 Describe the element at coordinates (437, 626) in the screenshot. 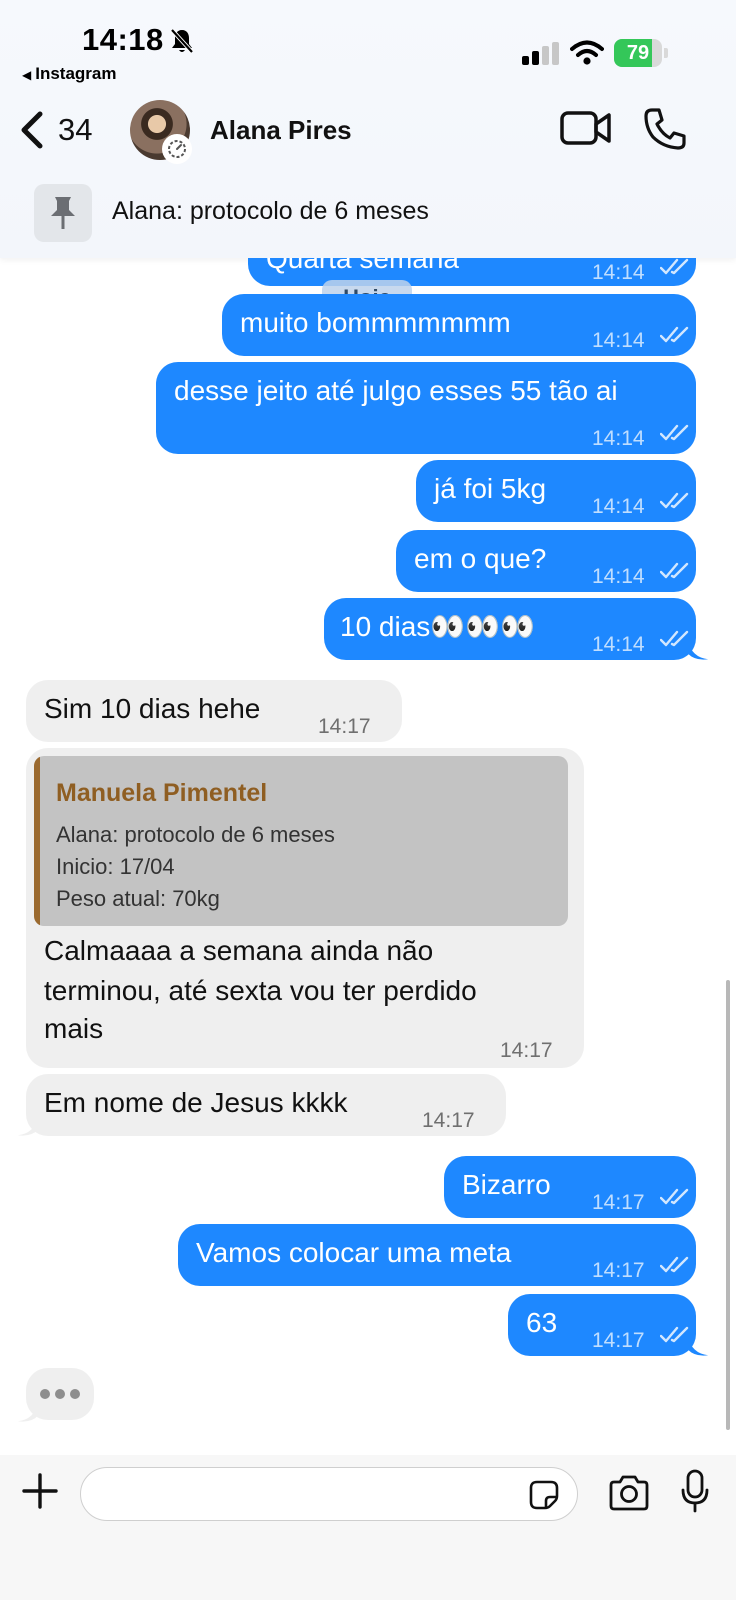

I see `message-text: 10 dias👀👀👀` at that location.